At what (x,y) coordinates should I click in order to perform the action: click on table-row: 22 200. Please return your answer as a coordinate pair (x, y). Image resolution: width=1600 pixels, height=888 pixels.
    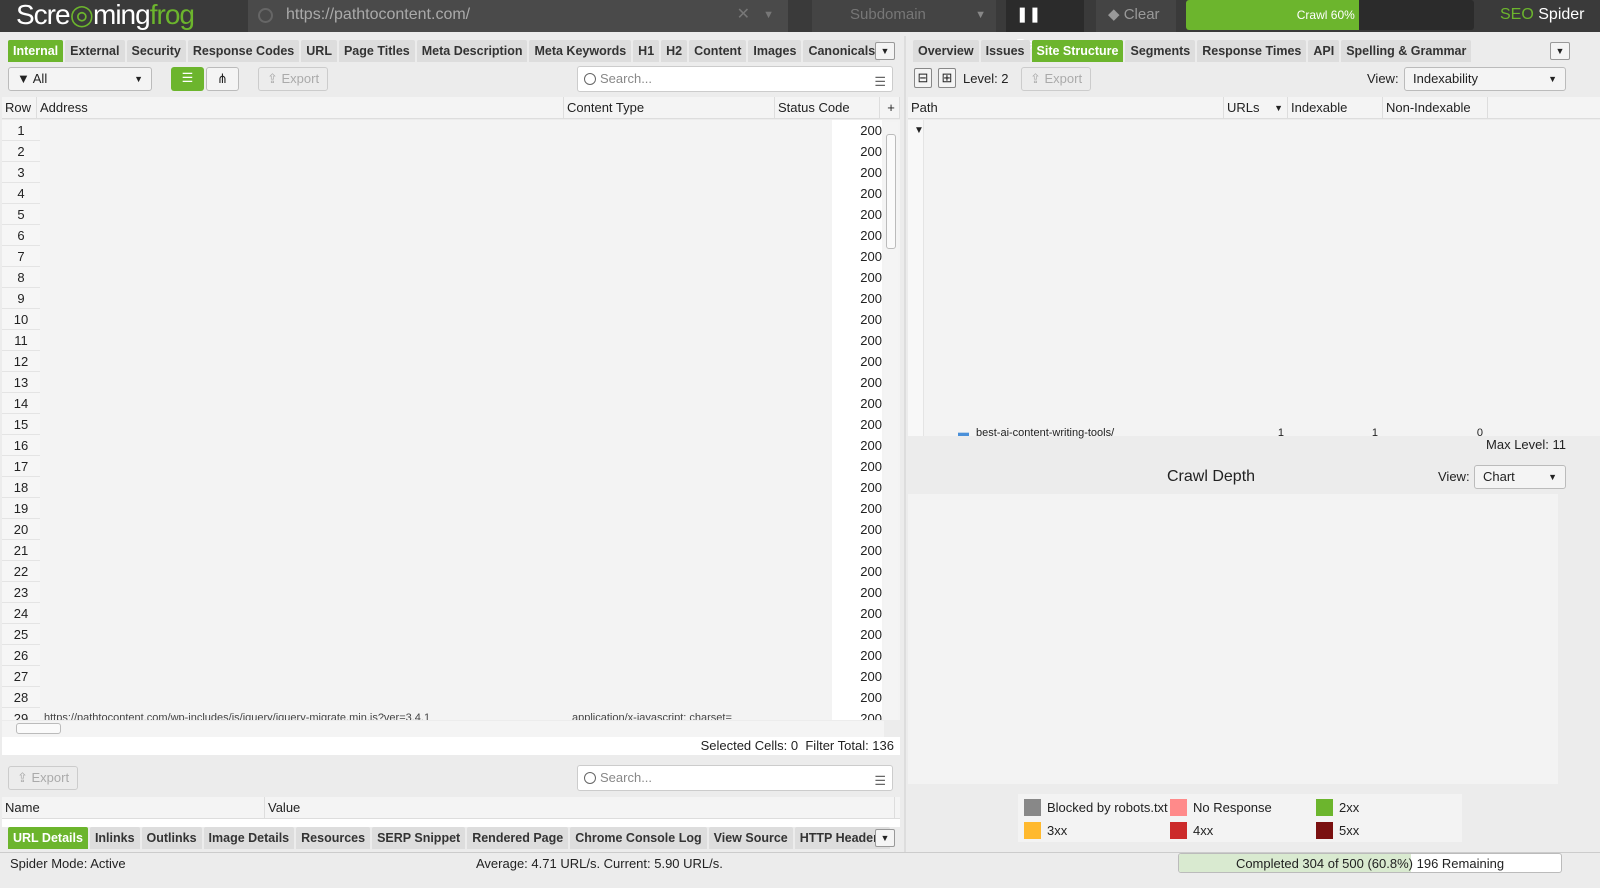
    Looking at the image, I should click on (447, 572).